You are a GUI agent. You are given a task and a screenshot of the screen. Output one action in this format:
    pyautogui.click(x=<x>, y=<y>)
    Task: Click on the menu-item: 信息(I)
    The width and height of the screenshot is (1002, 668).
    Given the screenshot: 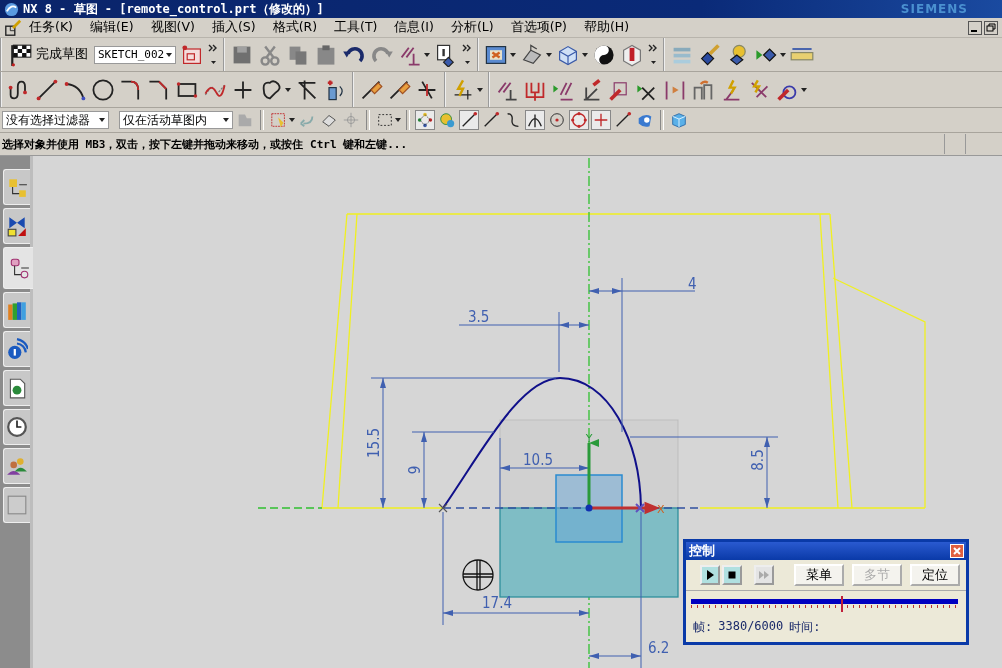 What is the action you would take?
    pyautogui.click(x=414, y=27)
    